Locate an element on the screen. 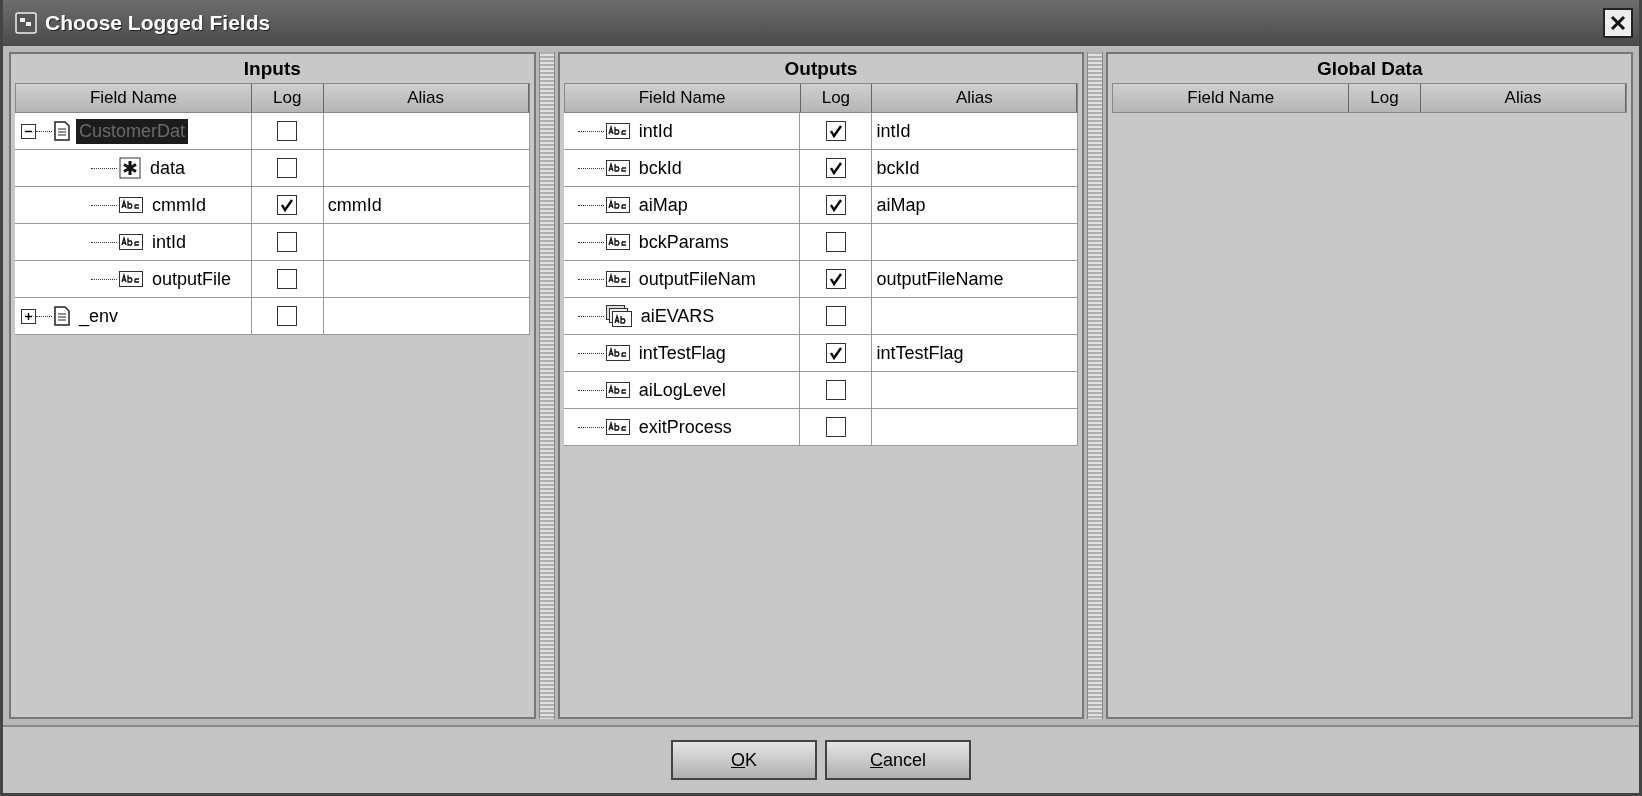 This screenshot has width=1642, height=796. alias-text: intId is located at coordinates (893, 131).